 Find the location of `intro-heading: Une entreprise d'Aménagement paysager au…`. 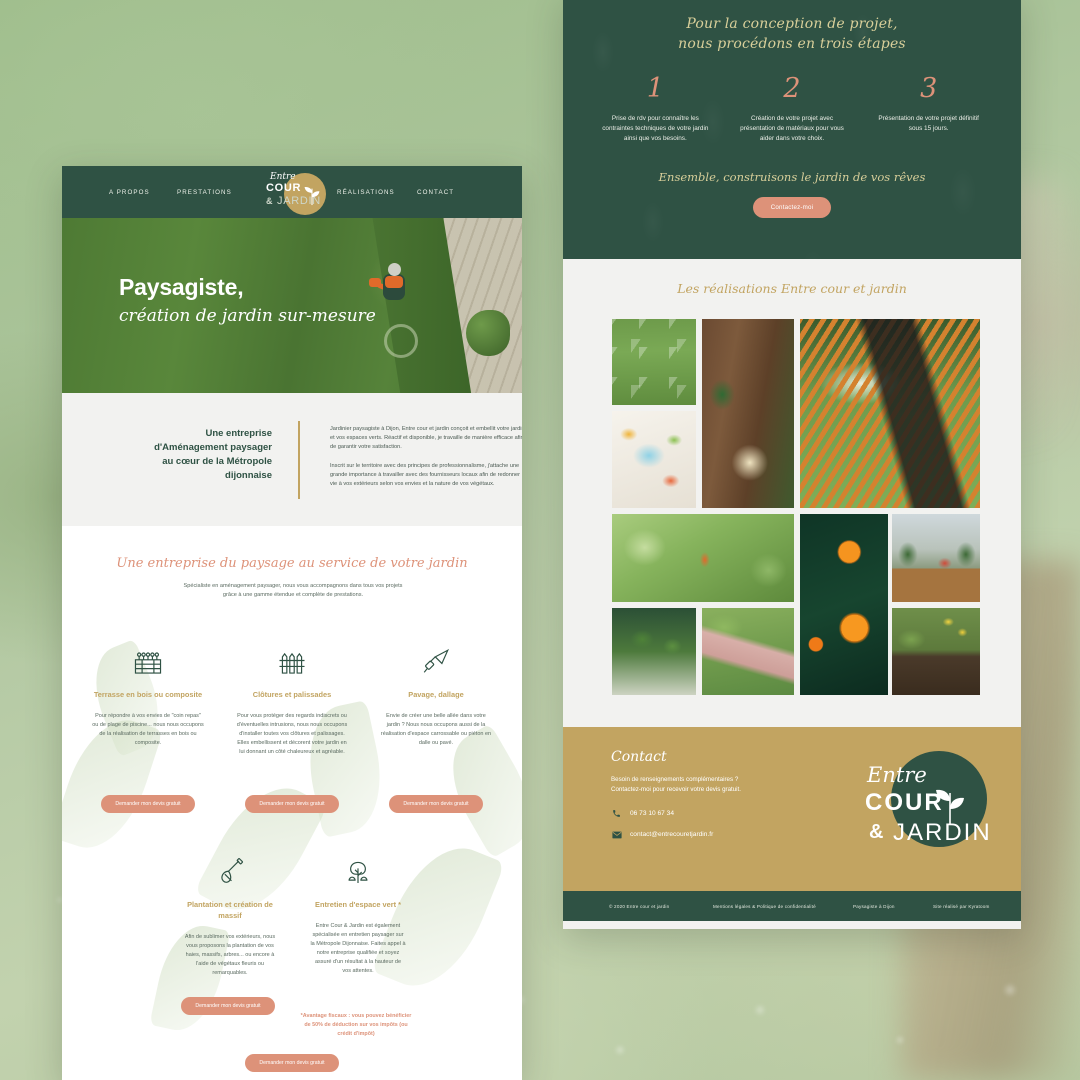

intro-heading: Une entreprise d'Aménagement paysager au… is located at coordinates (213, 454).